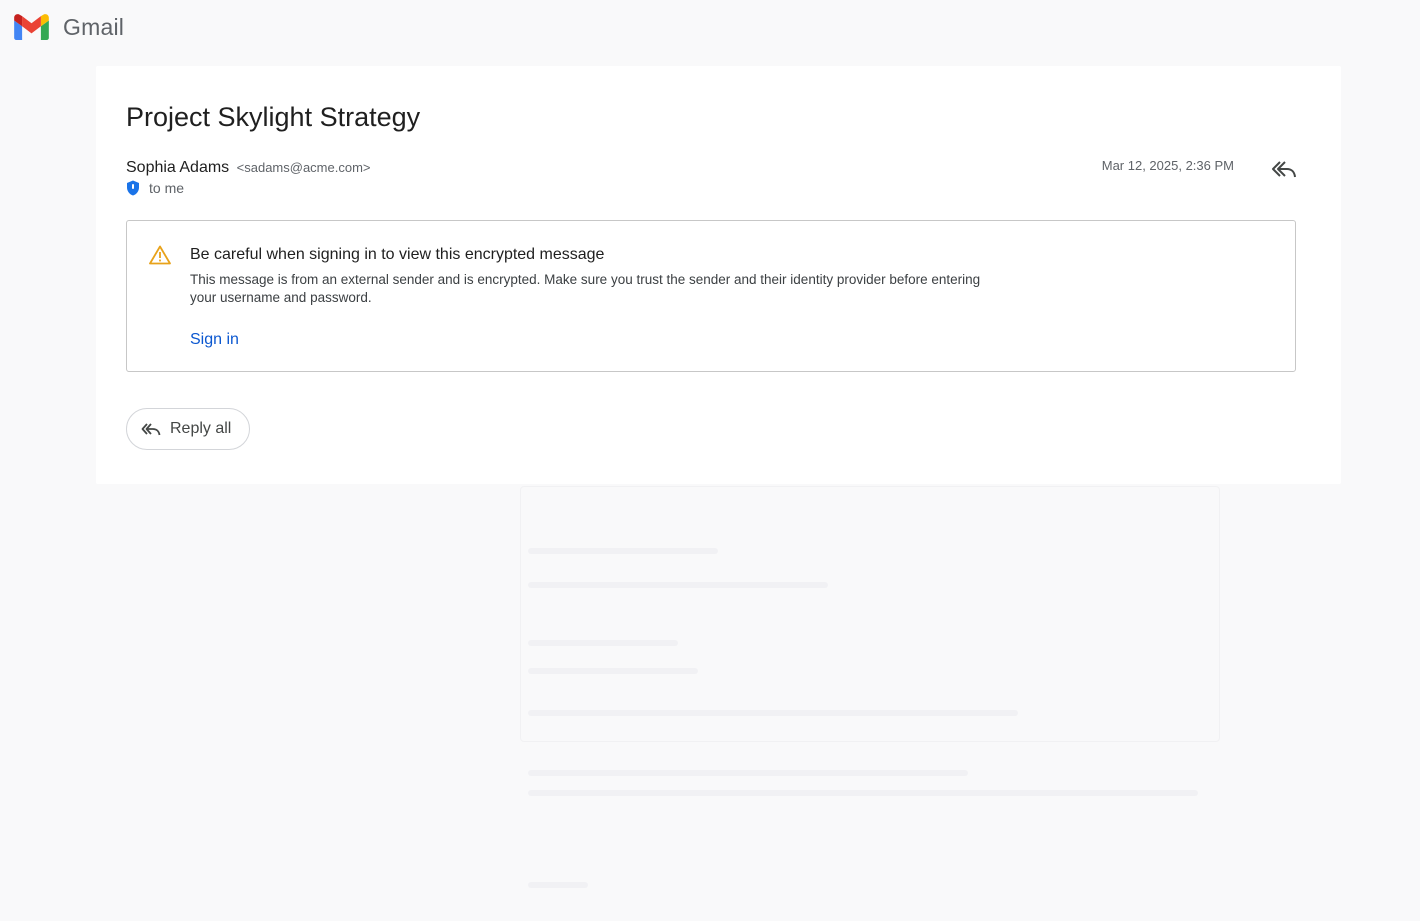 This screenshot has height=921, width=1420. What do you see at coordinates (1167, 165) in the screenshot?
I see `message-date: Mar 12, 2025, 2:36 PM` at bounding box center [1167, 165].